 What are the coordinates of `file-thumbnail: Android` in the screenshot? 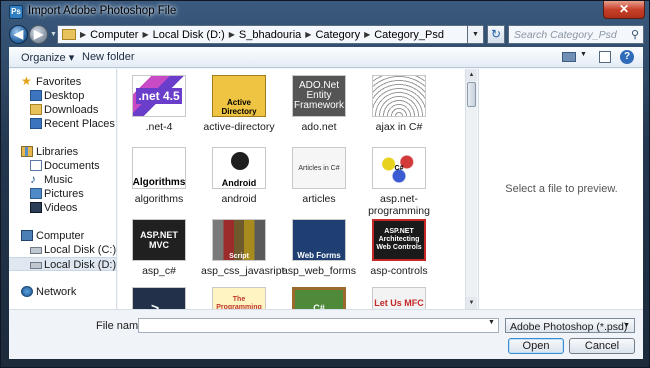 It's located at (239, 168).